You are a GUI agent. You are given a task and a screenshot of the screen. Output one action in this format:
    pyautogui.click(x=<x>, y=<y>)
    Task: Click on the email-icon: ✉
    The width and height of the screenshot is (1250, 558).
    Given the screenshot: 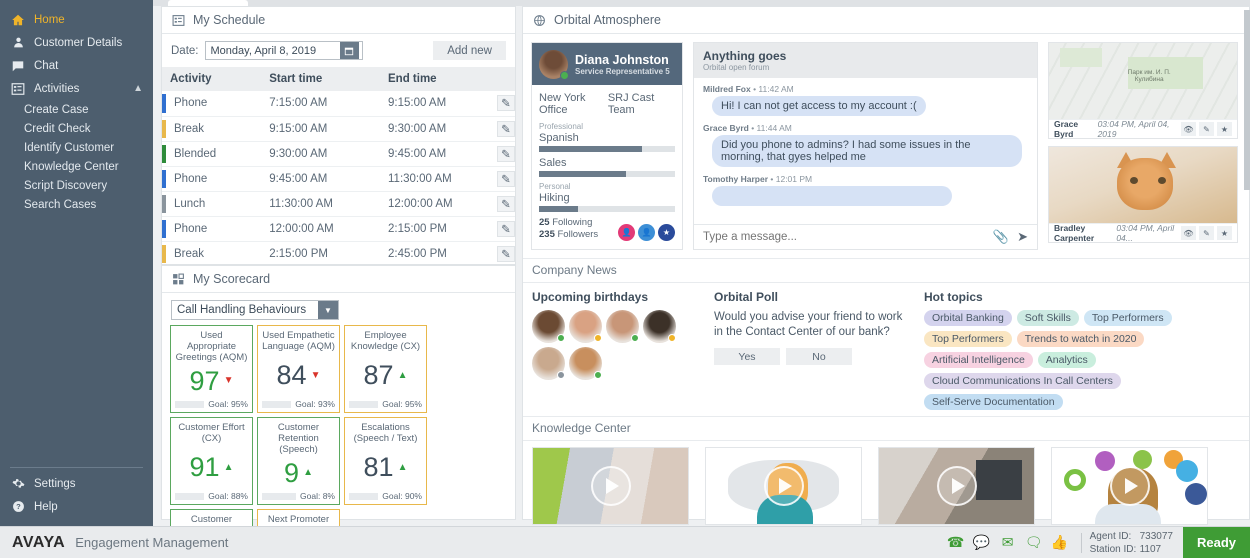 What is the action you would take?
    pyautogui.click(x=1008, y=542)
    